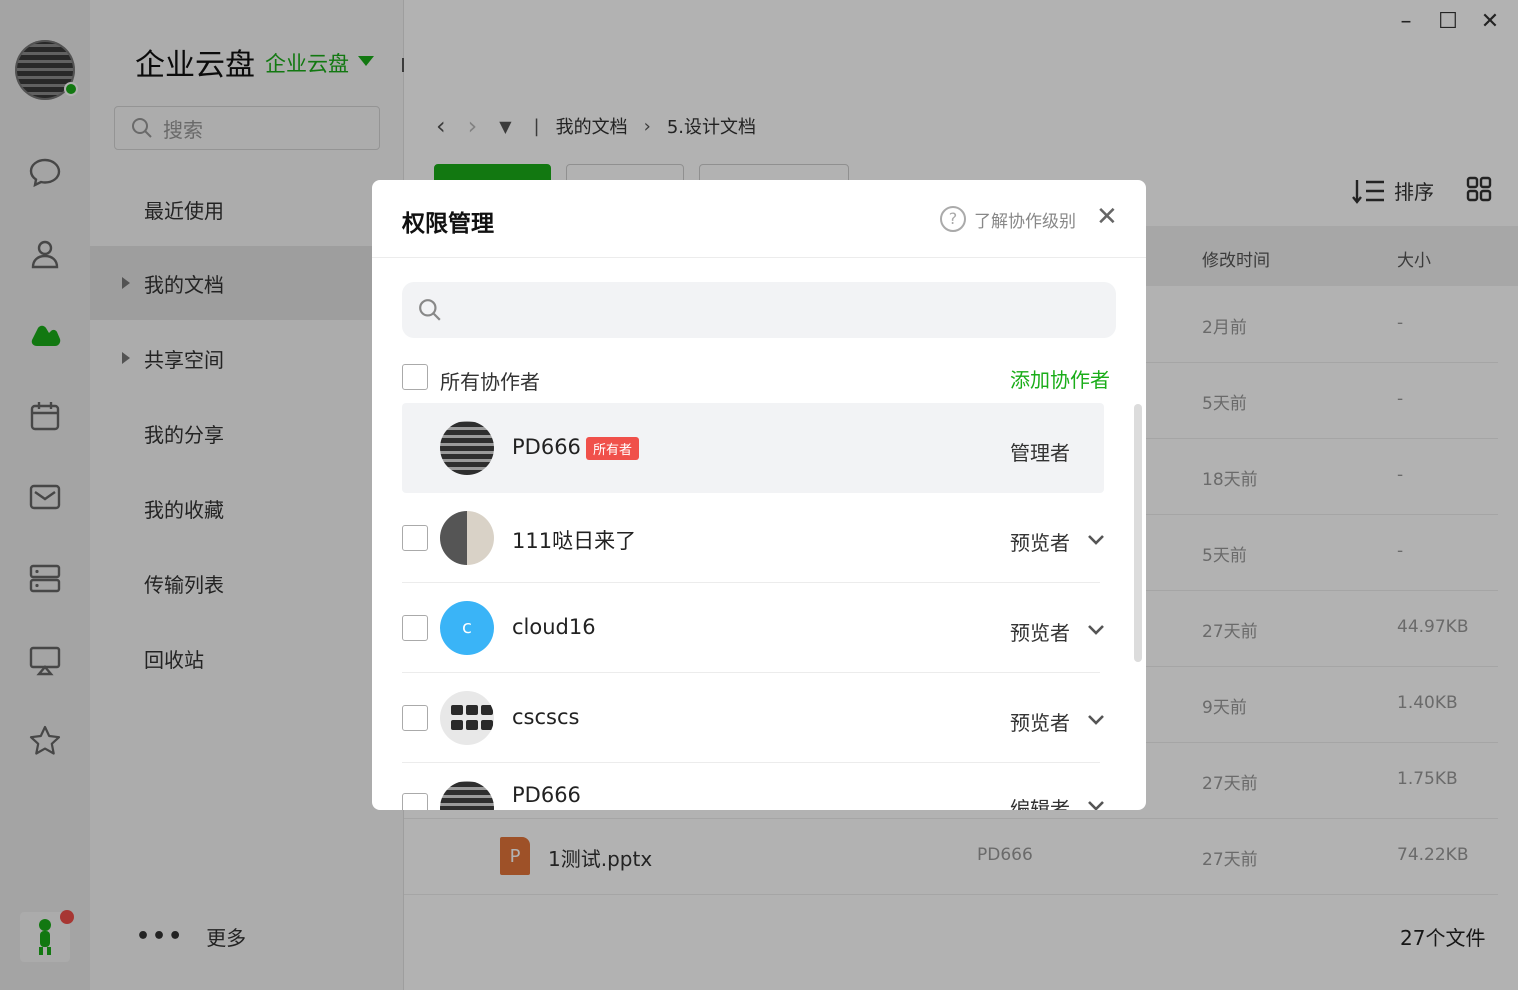 The image size is (1518, 990). I want to click on collab-search-field, so click(759, 310).